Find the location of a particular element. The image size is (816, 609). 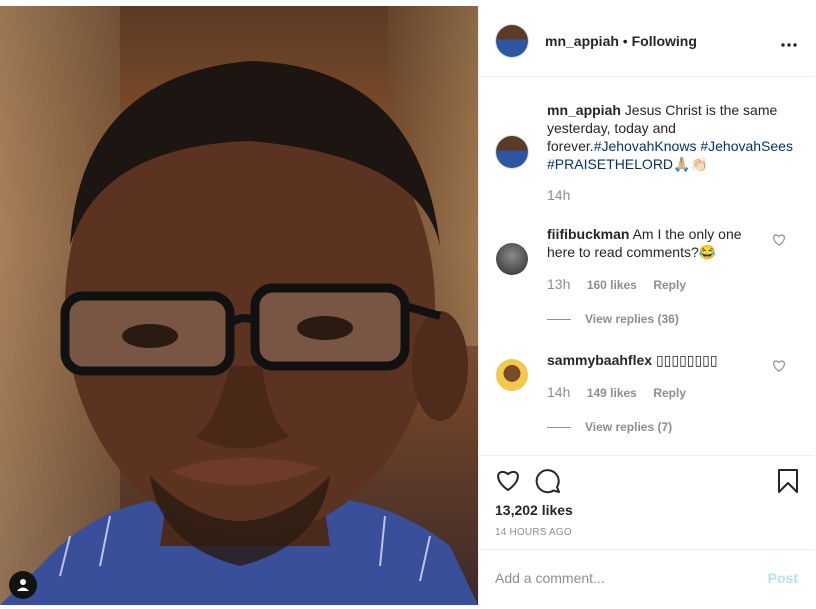

comment-time: 14h is located at coordinates (558, 392).